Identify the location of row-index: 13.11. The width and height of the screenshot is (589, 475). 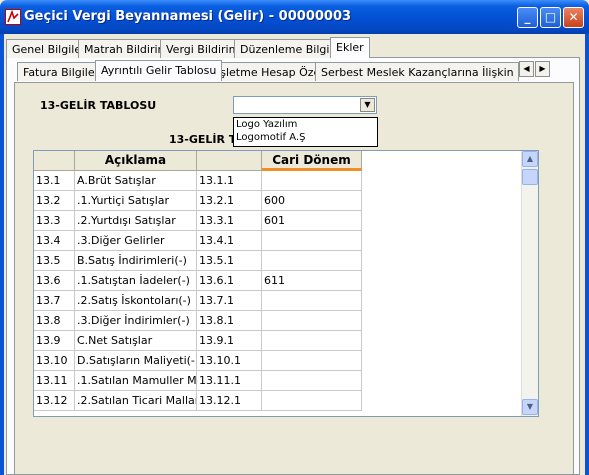
(54, 381).